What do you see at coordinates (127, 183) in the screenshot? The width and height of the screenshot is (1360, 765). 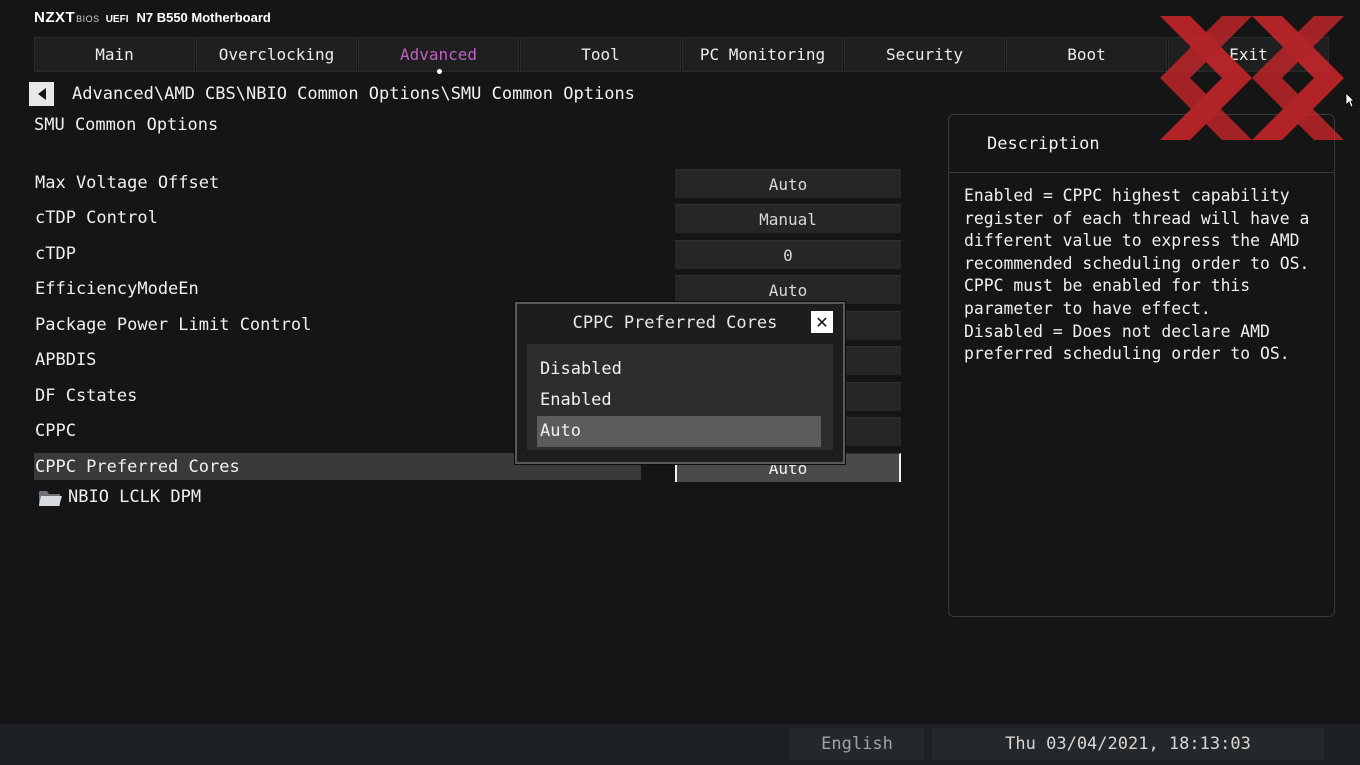 I see `setting-label-max-voltage-offset: Max Voltage Offset` at bounding box center [127, 183].